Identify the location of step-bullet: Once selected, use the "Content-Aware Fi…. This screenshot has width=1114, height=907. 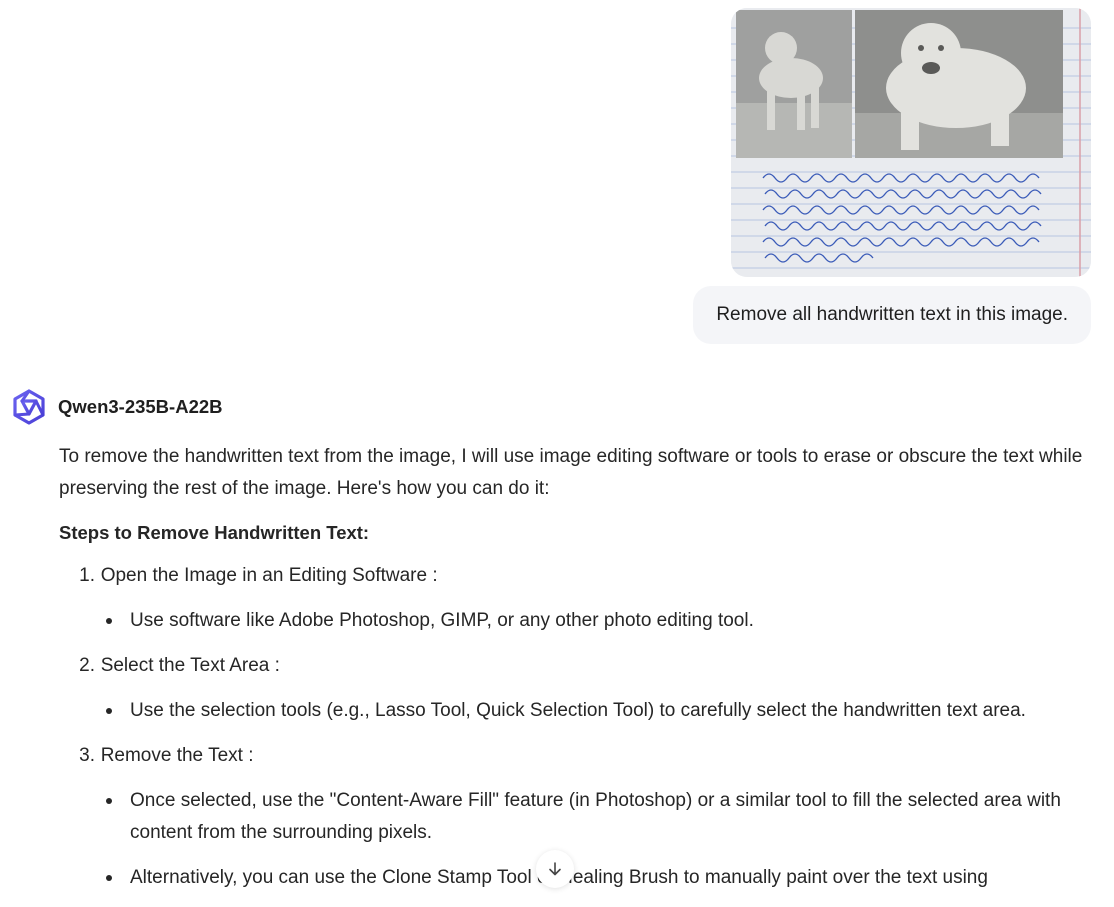
(576, 817).